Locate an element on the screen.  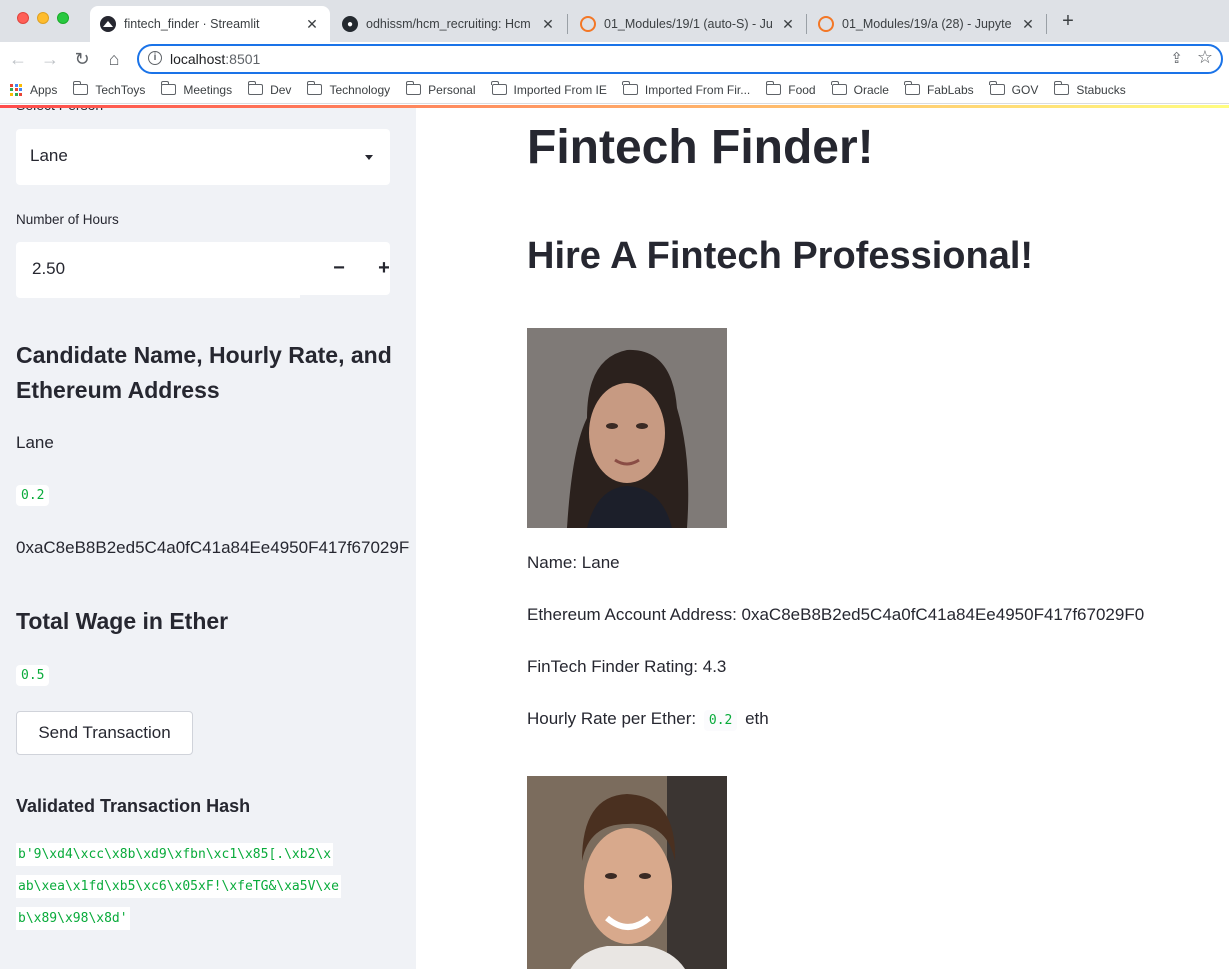
tab-github: ● odhissm/hcm_recruiting: Hcm ✕ is located at coordinates (449, 24).